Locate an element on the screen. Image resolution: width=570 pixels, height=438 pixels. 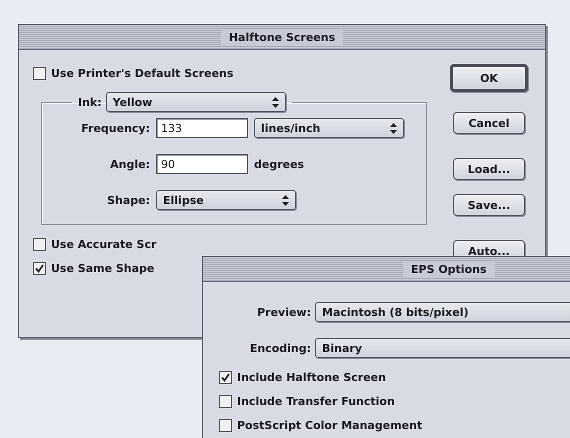
window-title: Halftone Screens is located at coordinates (282, 37).